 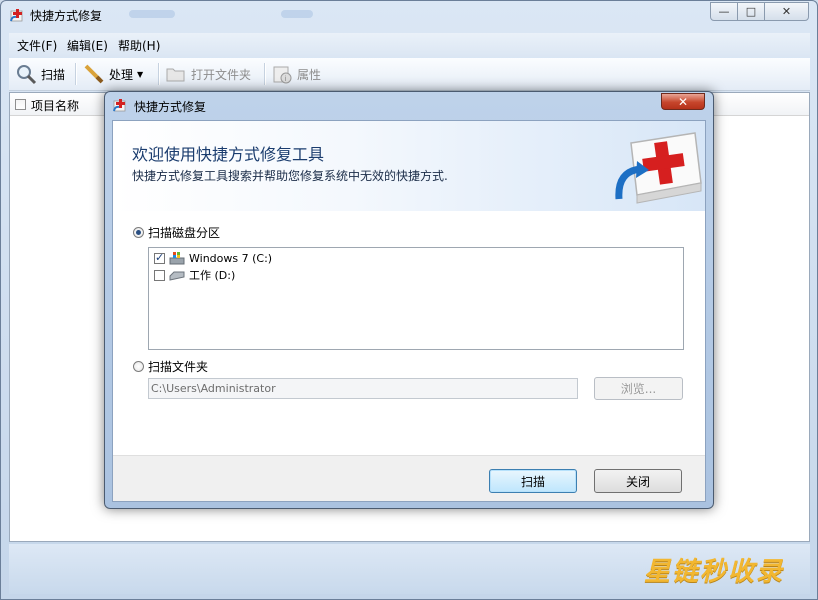 I want to click on drive-item-d: 工作 (D:), so click(x=194, y=275).